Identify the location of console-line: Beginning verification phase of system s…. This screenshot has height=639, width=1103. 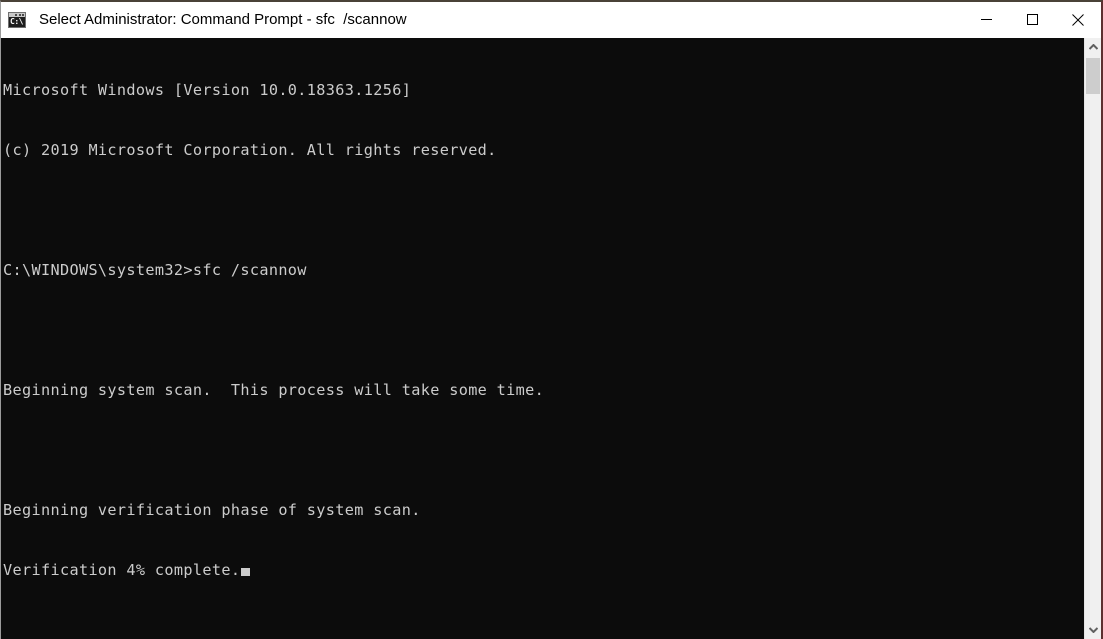
(212, 510).